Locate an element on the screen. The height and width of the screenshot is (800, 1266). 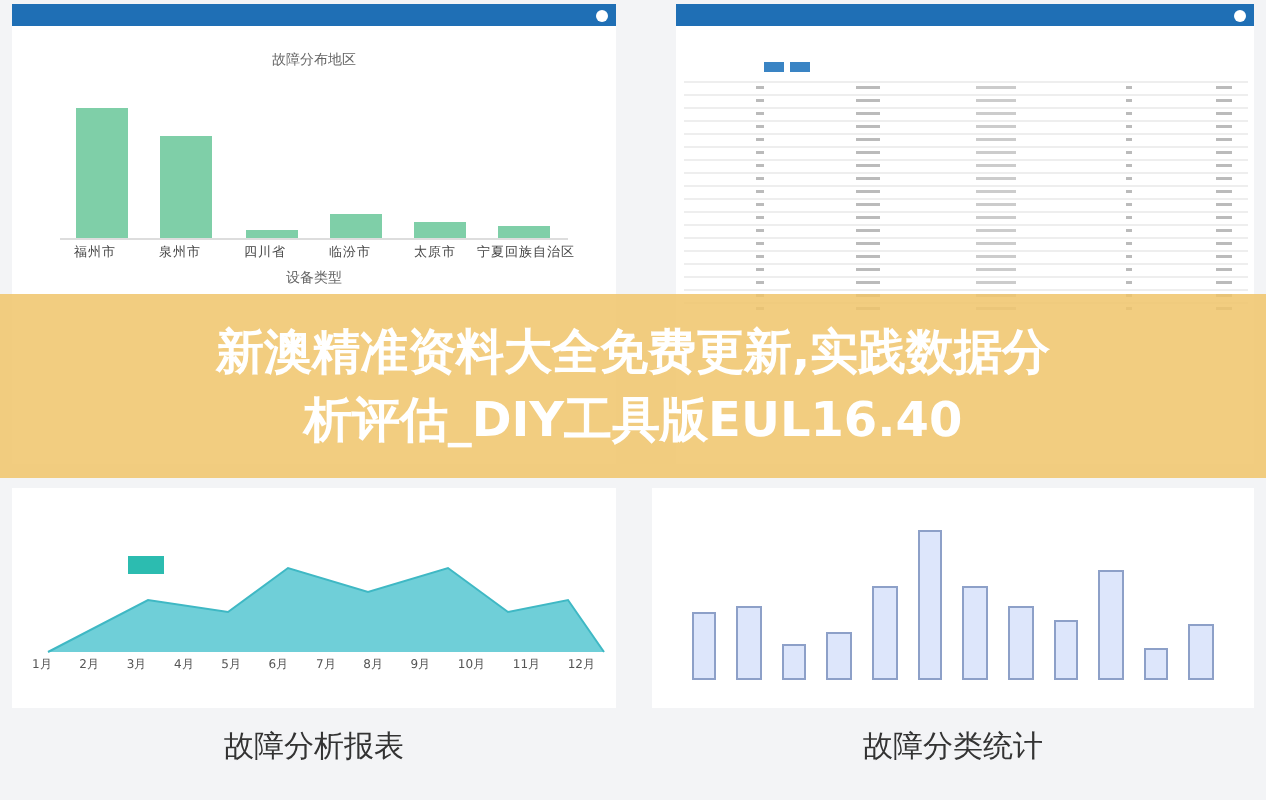
chart-caption: 故障分析报表 is located at coordinates (313, 747).